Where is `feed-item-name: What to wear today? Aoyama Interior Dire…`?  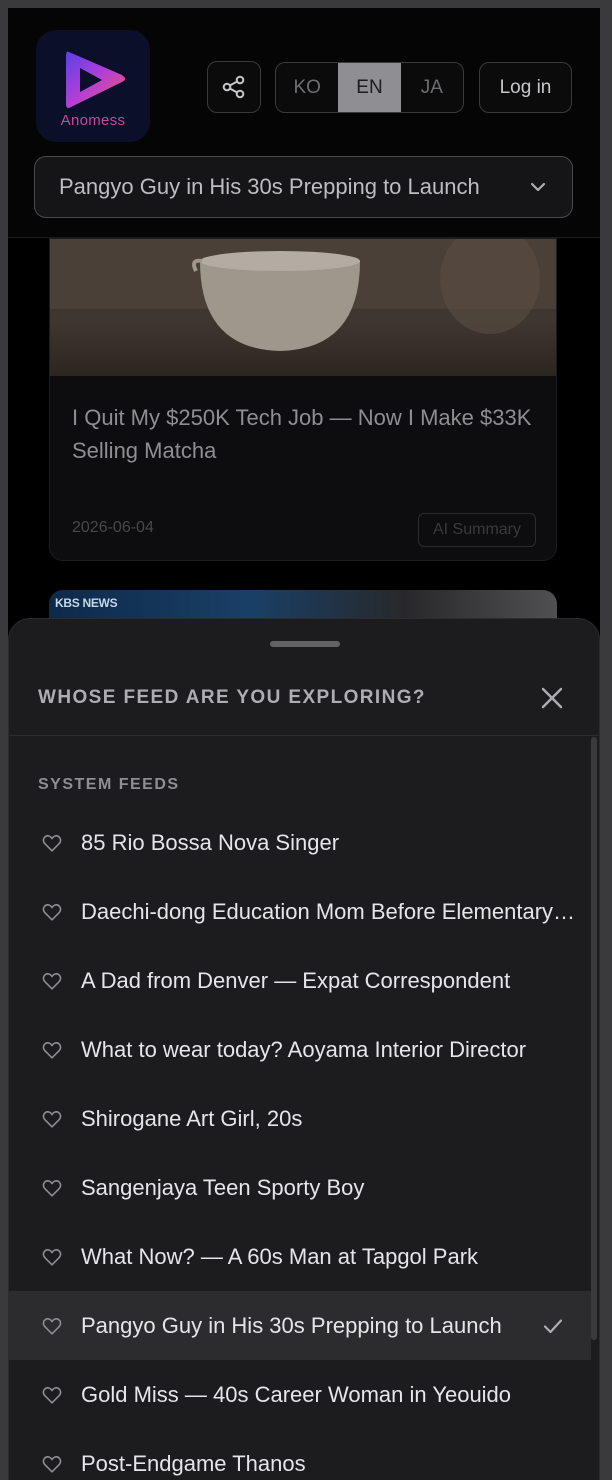 feed-item-name: What to wear today? Aoyama Interior Dire… is located at coordinates (304, 1049).